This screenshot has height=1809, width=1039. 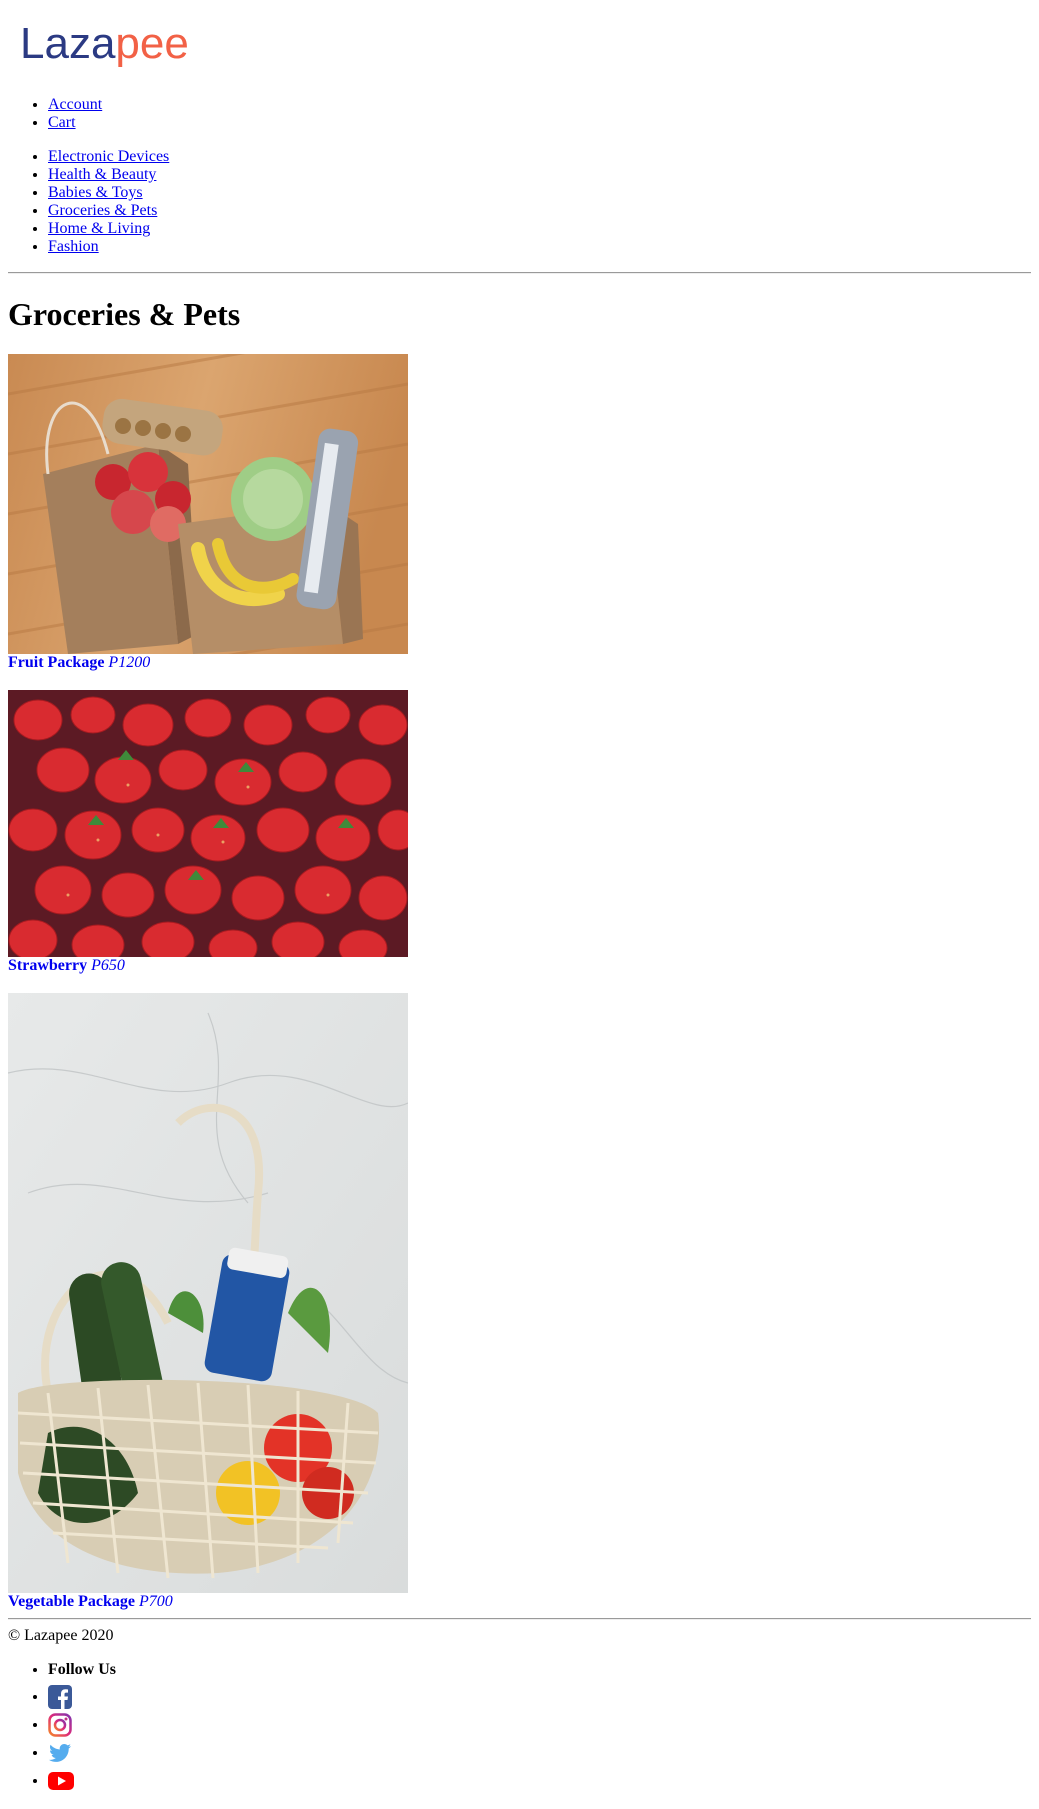 What do you see at coordinates (108, 247) in the screenshot?
I see `category-item: Fashion` at bounding box center [108, 247].